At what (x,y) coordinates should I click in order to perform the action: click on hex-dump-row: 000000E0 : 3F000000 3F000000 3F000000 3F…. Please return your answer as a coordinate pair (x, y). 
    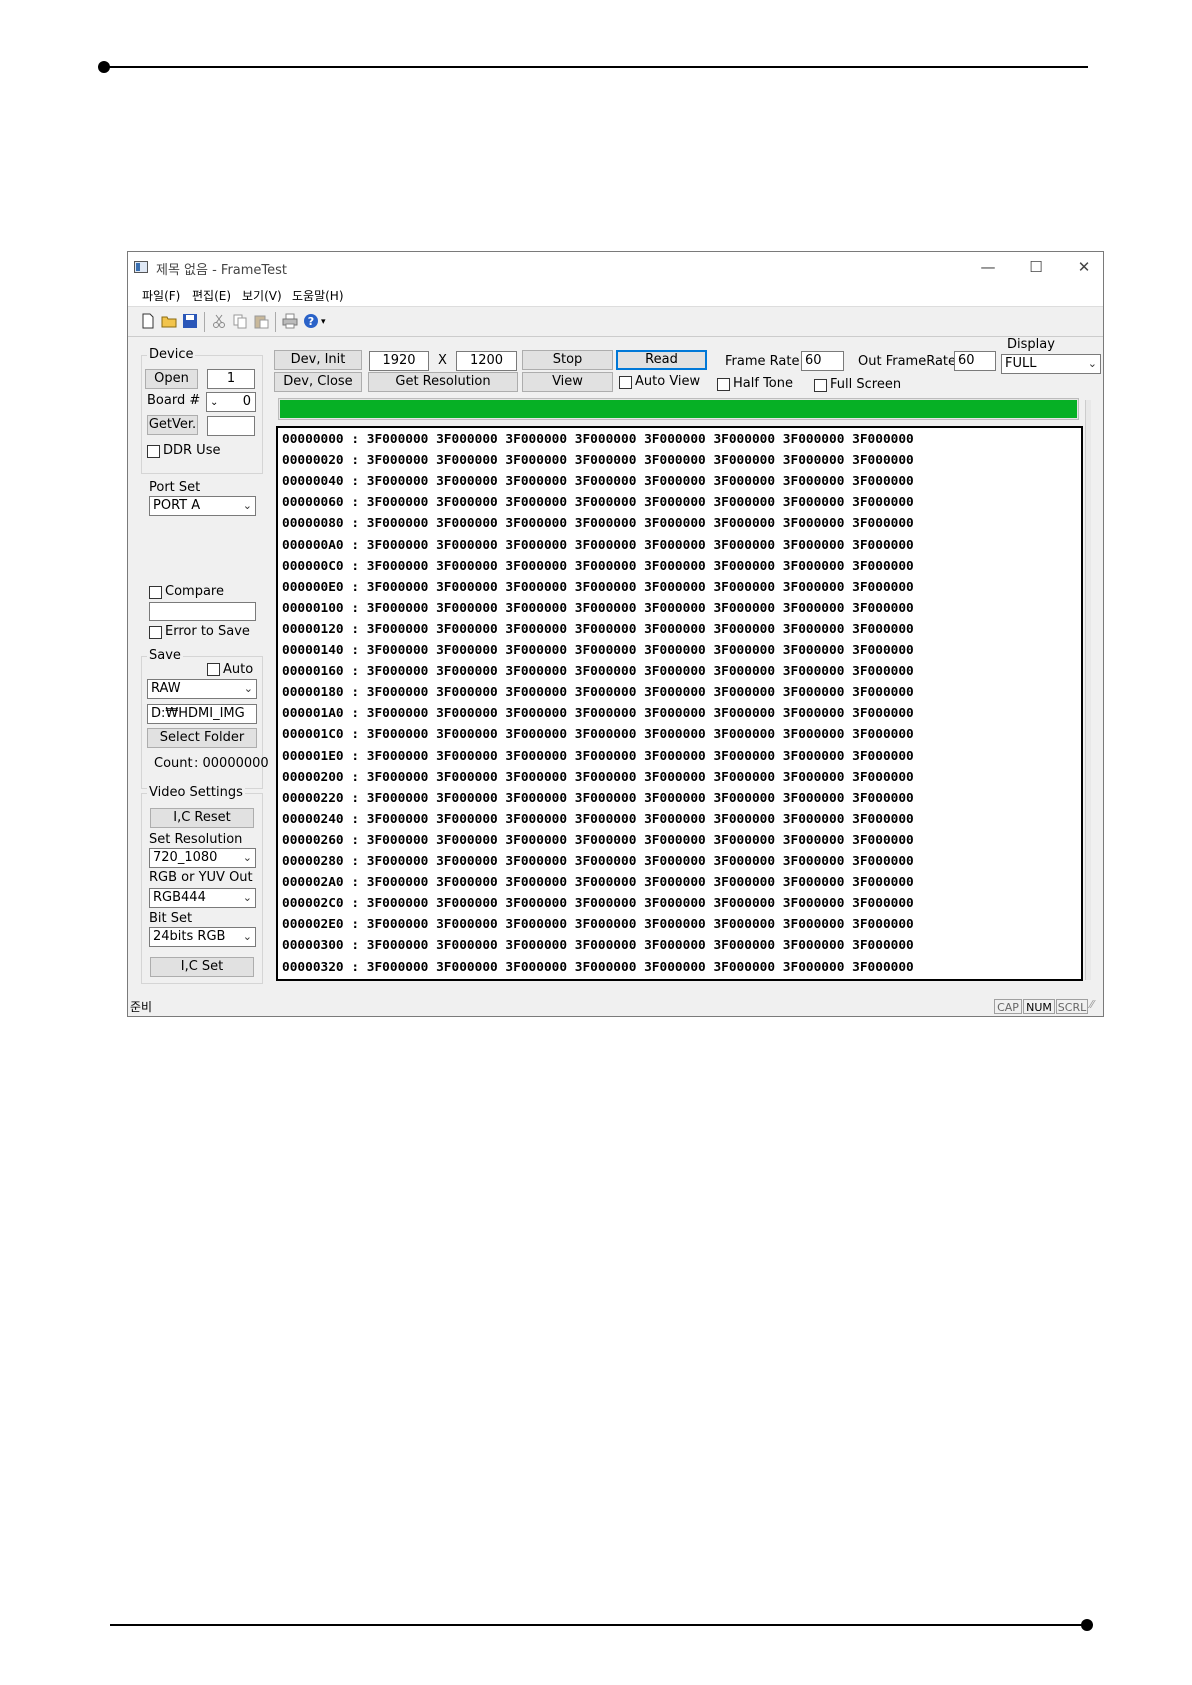
    Looking at the image, I should click on (598, 587).